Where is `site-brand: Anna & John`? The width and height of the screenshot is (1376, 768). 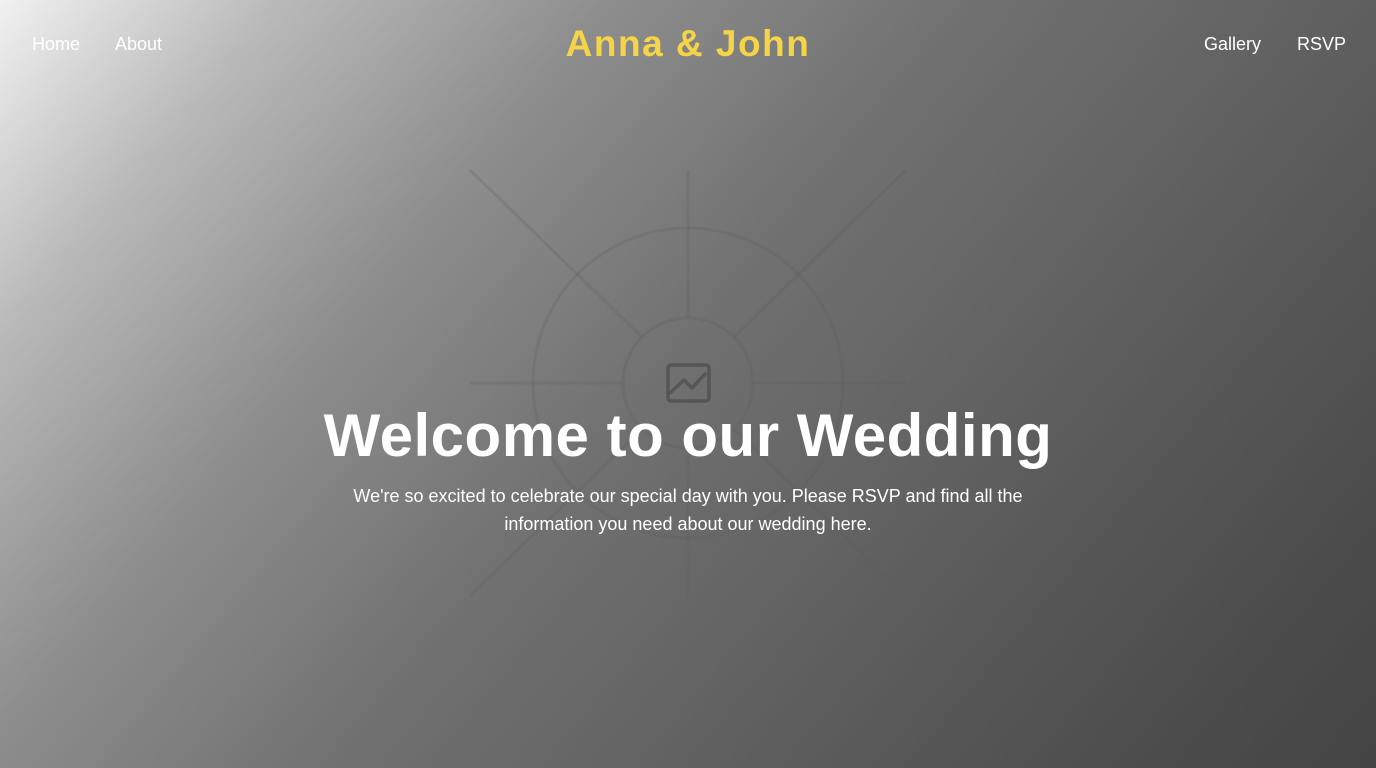 site-brand: Anna & John is located at coordinates (688, 44).